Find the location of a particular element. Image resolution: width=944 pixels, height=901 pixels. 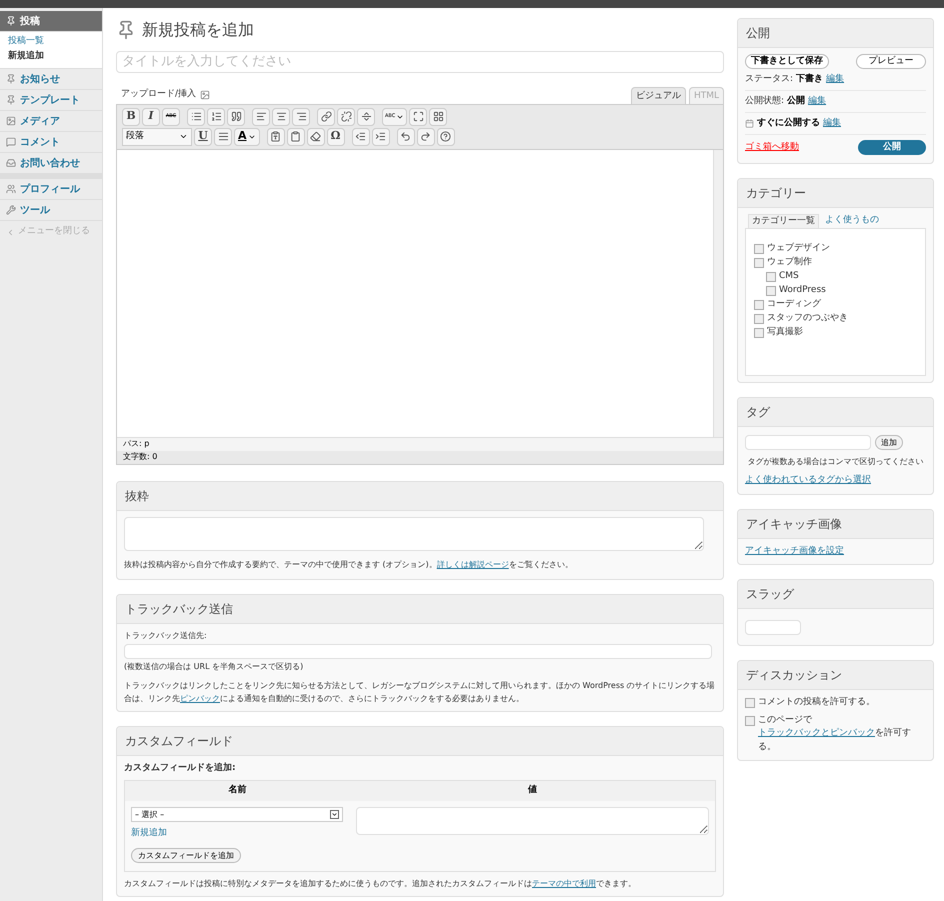

box-title: カテゴリー is located at coordinates (835, 193).